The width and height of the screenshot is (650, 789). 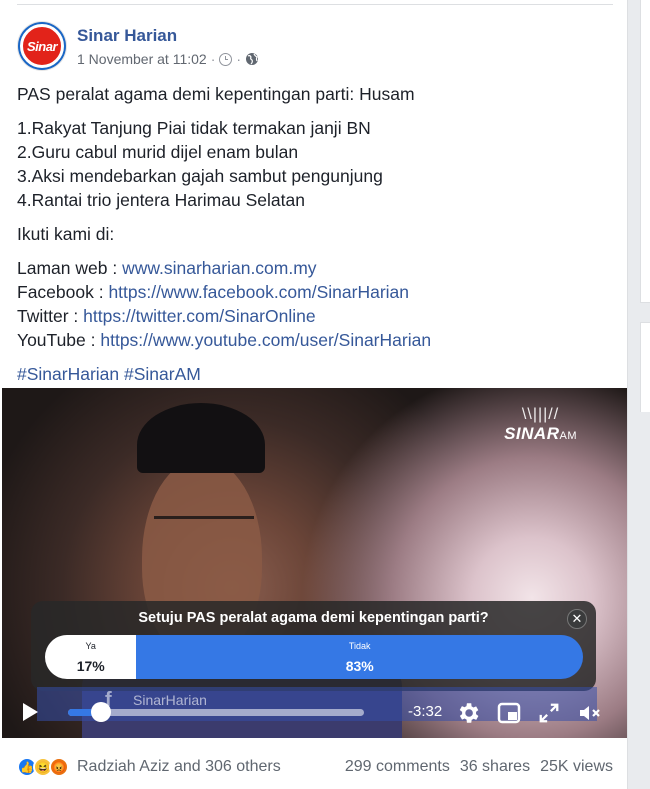 What do you see at coordinates (315, 4) in the screenshot?
I see `divider` at bounding box center [315, 4].